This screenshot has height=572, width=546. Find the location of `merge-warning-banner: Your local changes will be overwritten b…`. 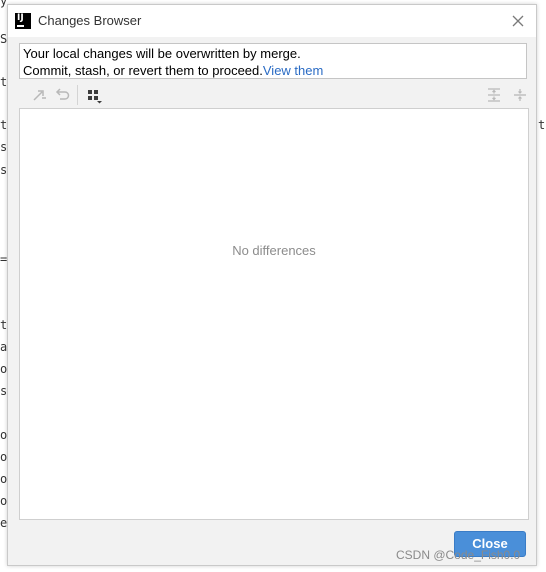

merge-warning-banner: Your local changes will be overwritten b… is located at coordinates (273, 61).